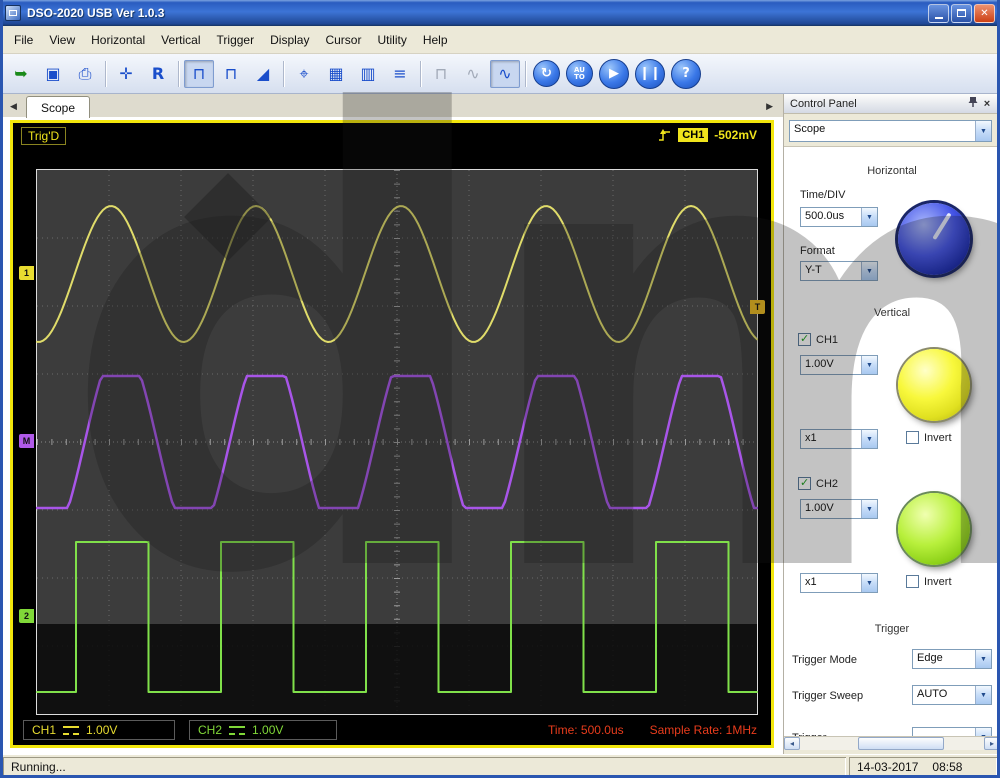 The width and height of the screenshot is (1000, 778). Describe the element at coordinates (180, 40) in the screenshot. I see `menu-vertical: Vertical` at that location.